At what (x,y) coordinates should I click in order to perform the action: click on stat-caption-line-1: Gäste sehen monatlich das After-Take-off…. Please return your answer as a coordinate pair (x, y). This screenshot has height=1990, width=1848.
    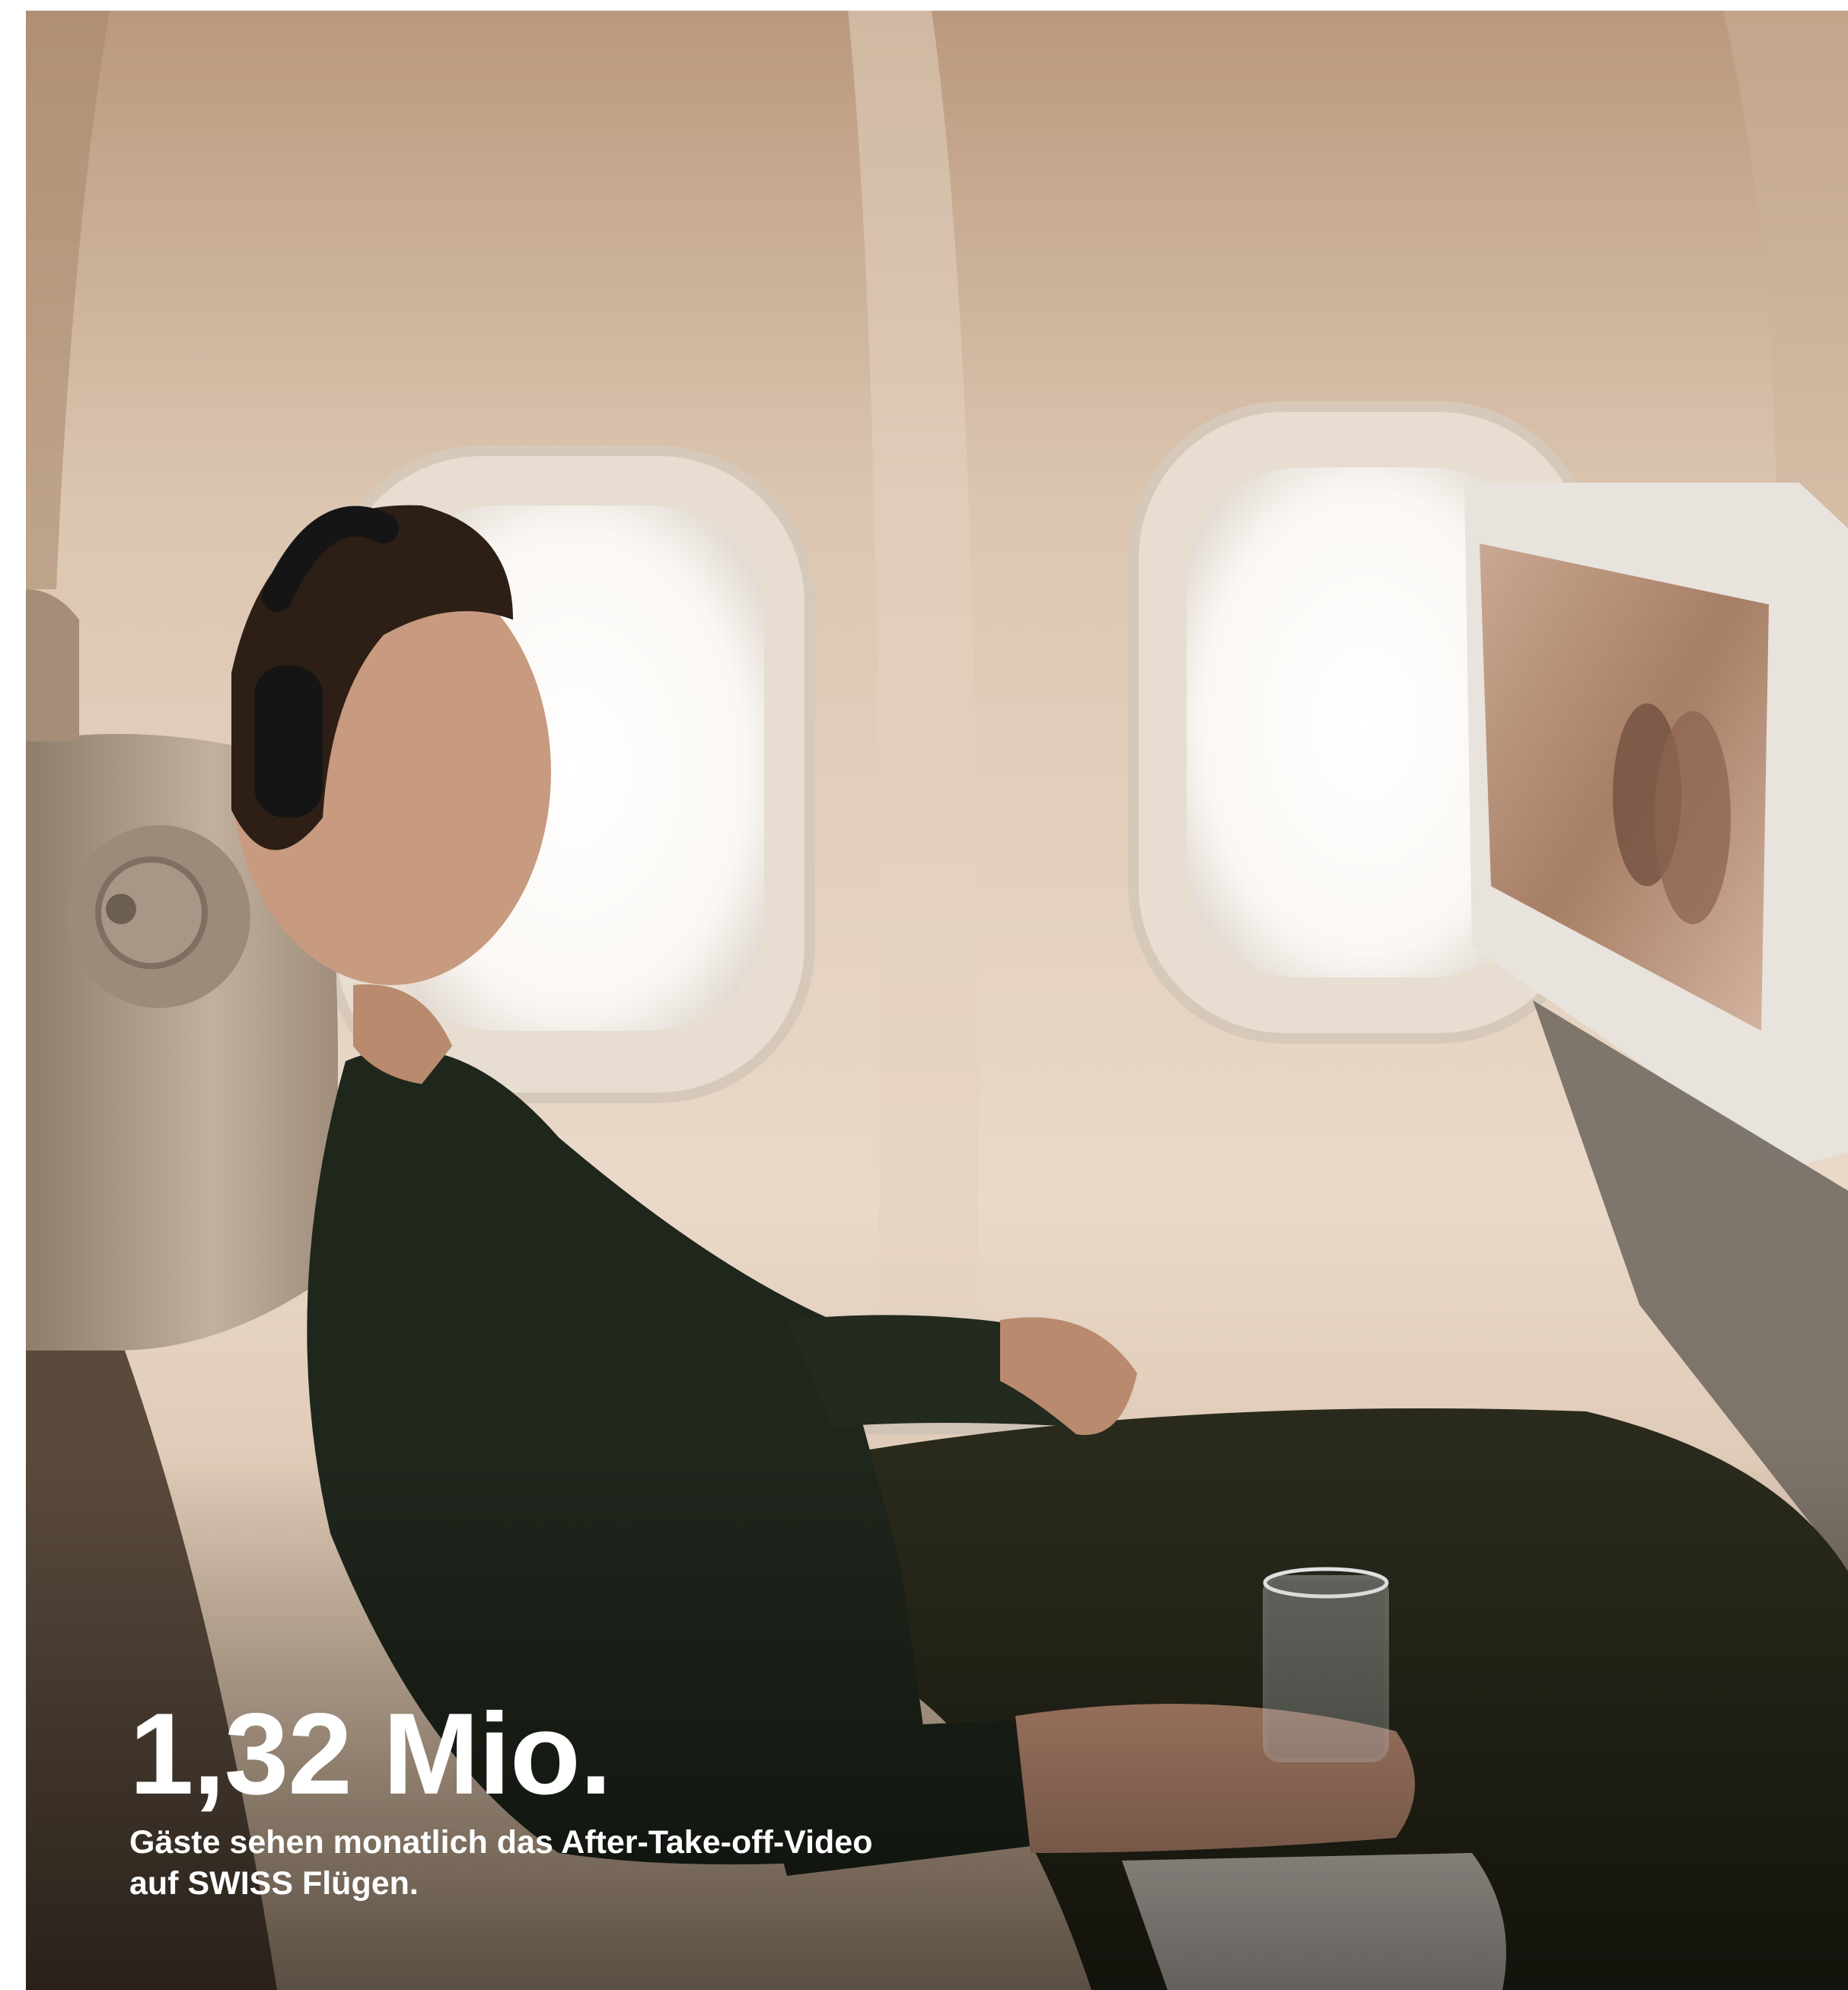
    Looking at the image, I should click on (501, 1843).